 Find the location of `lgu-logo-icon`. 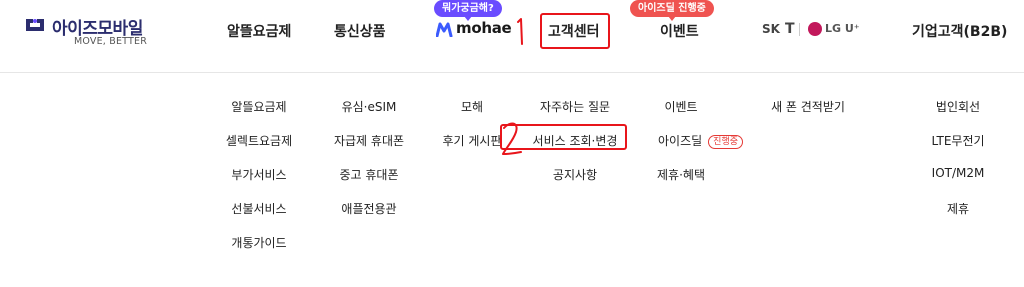

lgu-logo-icon is located at coordinates (815, 29).